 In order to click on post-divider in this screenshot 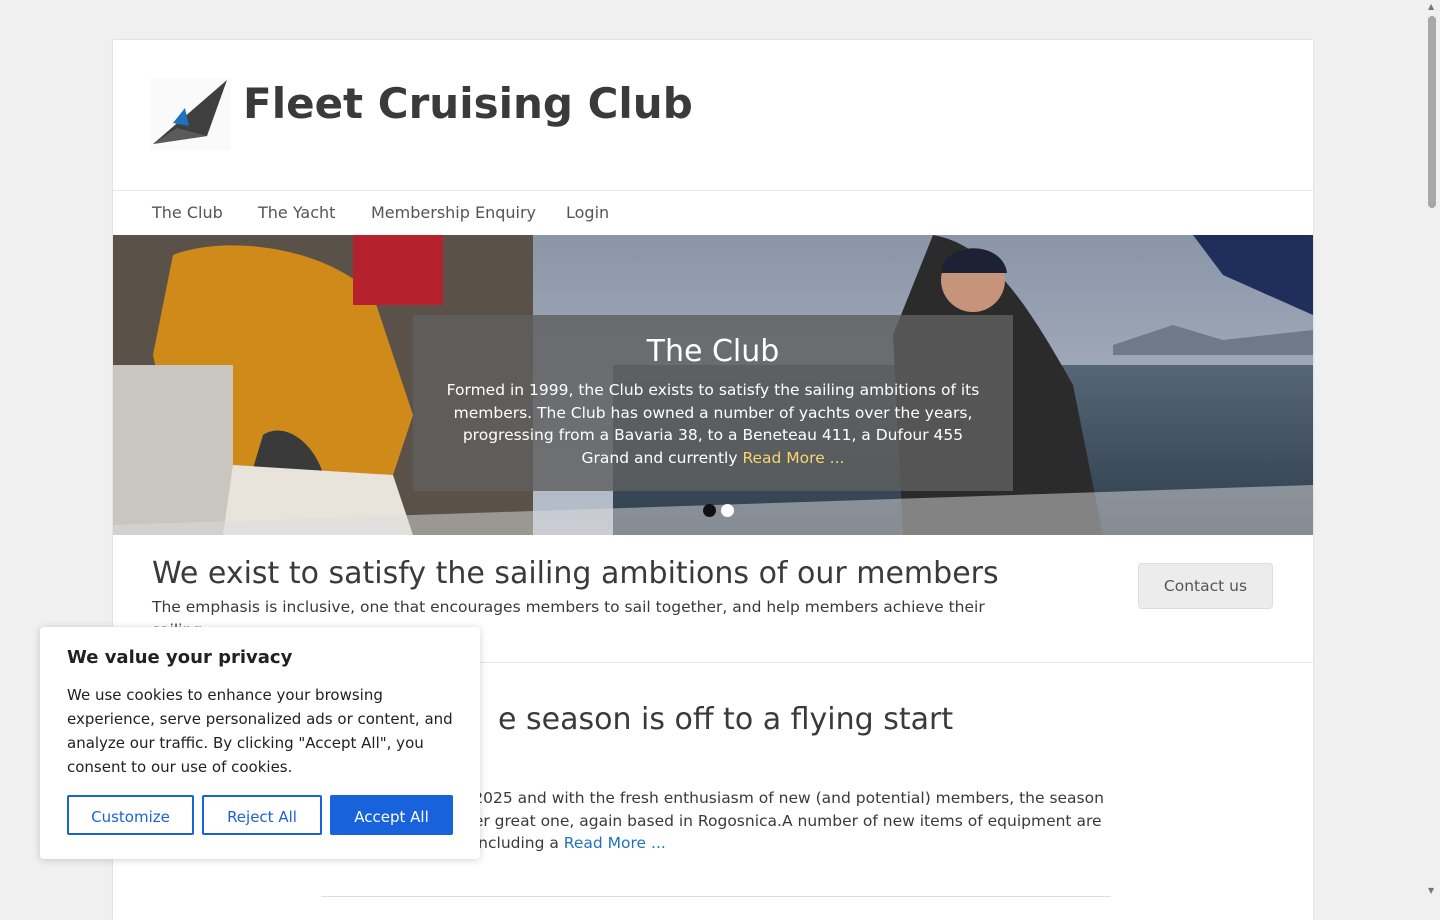, I will do `click(716, 896)`.